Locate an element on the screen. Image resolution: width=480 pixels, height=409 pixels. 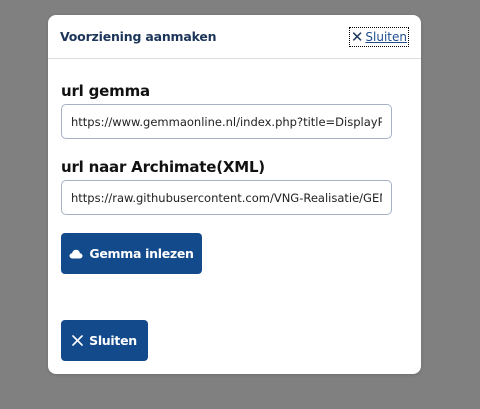
gemma-inlezen-label: Gemma inlezen is located at coordinates (141, 253).